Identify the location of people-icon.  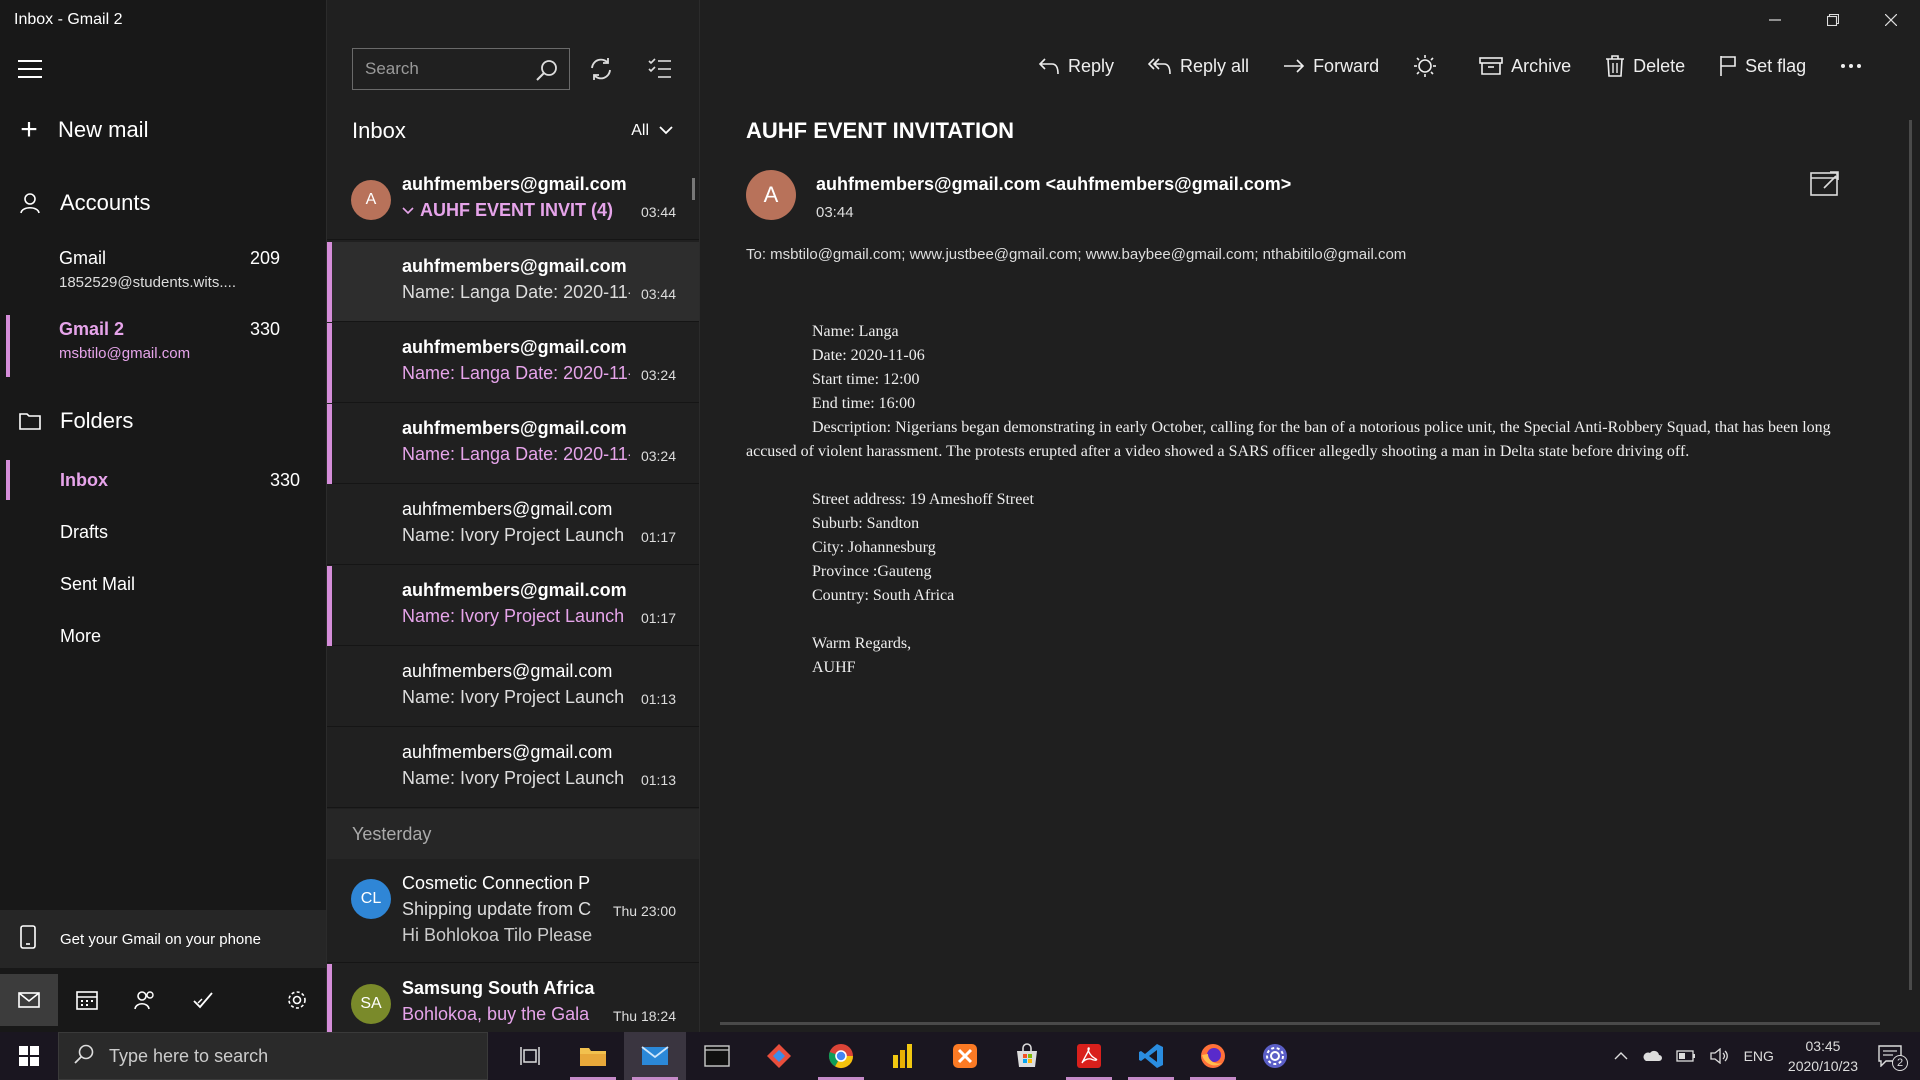
(145, 1000).